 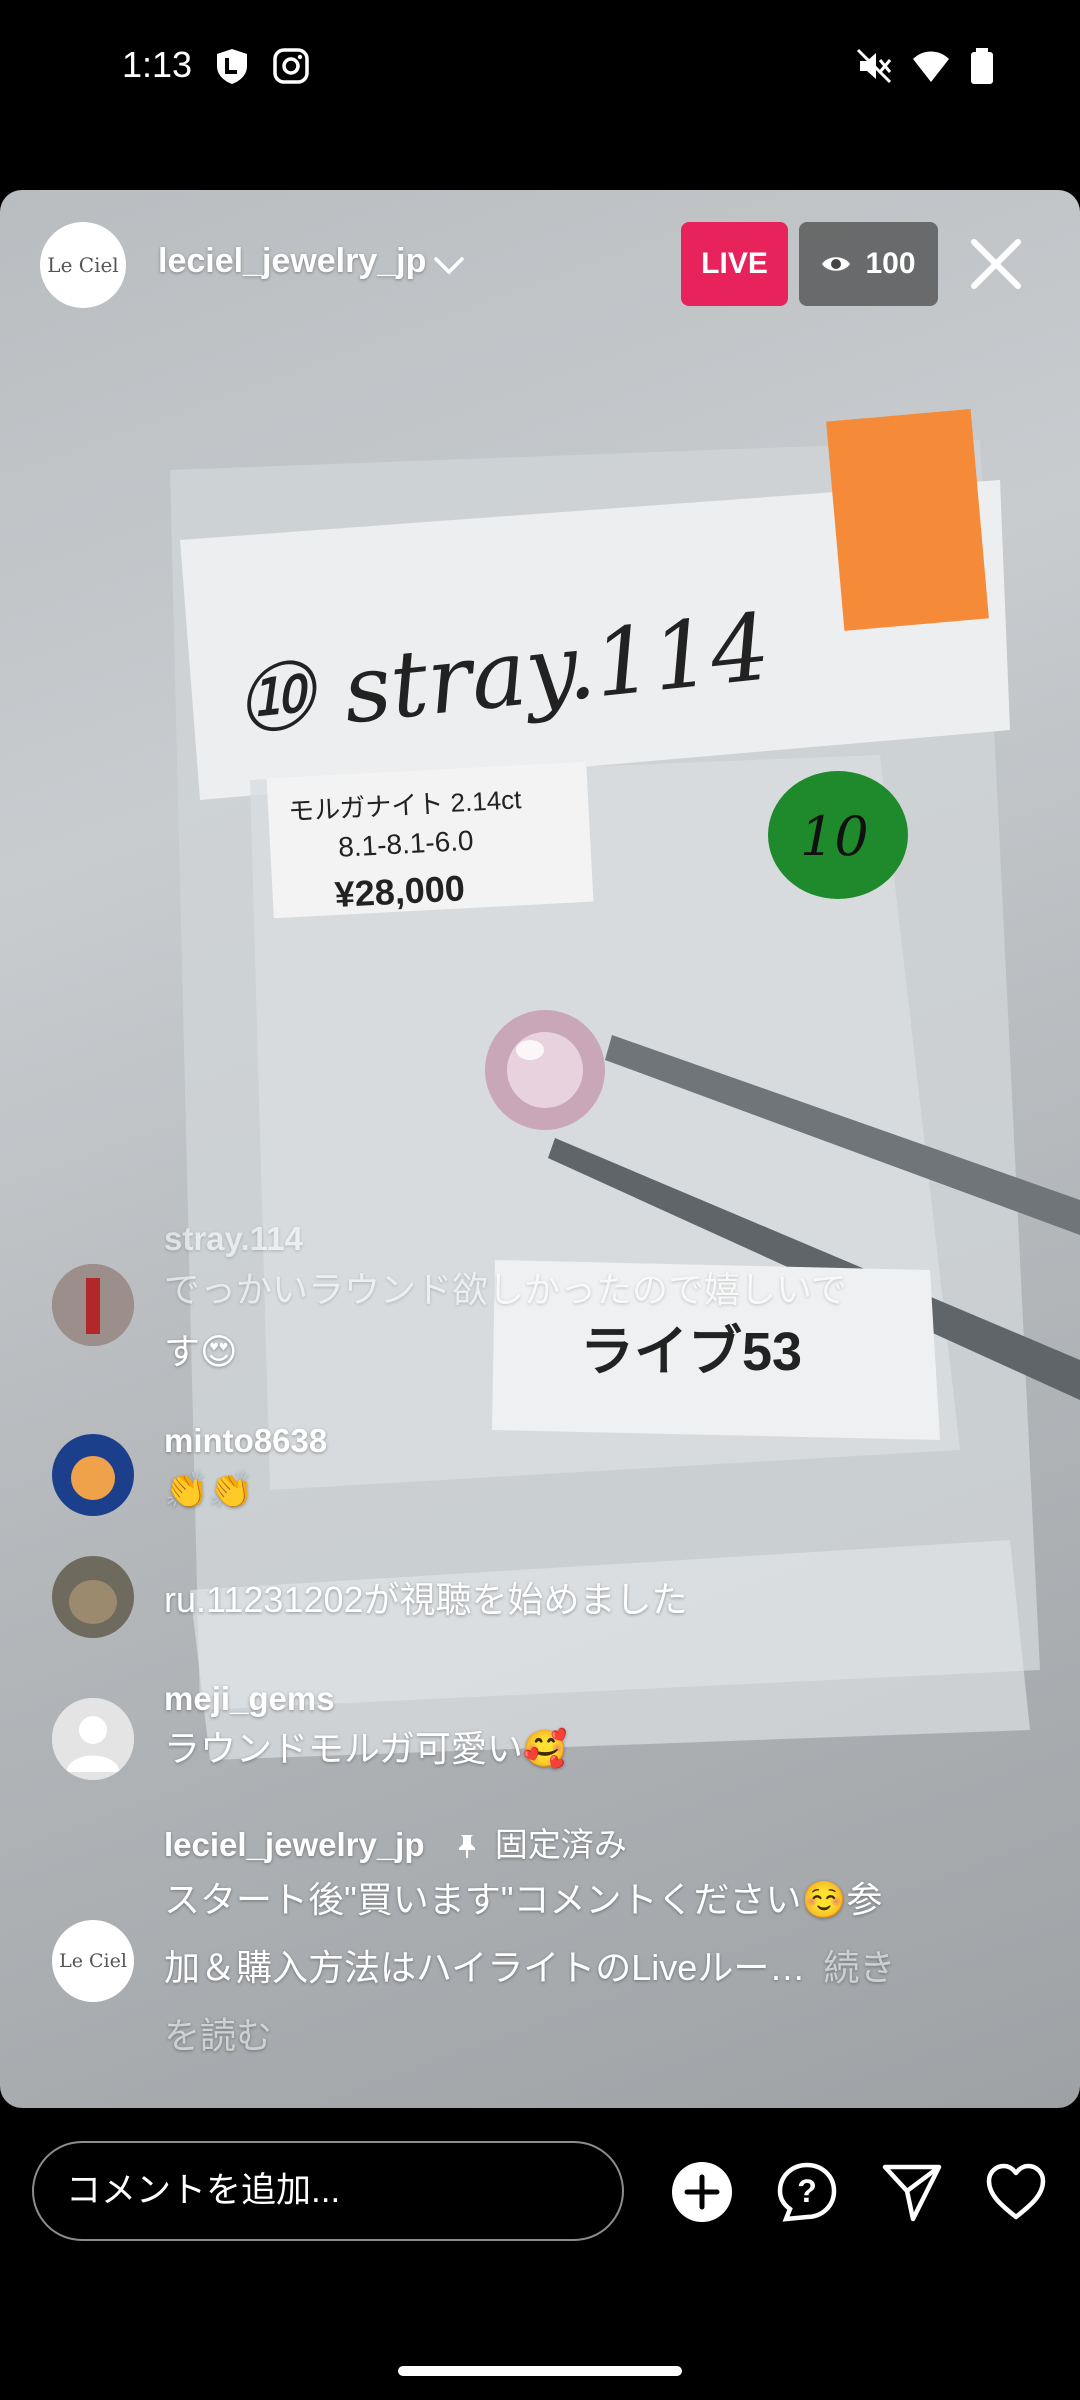 What do you see at coordinates (502, 1313) in the screenshot?
I see `comment-item: stray.114 でっかいラウンド欲しかったので嬉しいで す😍` at bounding box center [502, 1313].